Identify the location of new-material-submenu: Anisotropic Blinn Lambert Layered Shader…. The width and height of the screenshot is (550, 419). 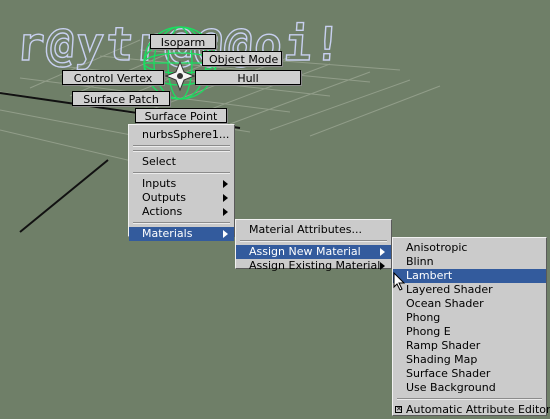
(471, 327).